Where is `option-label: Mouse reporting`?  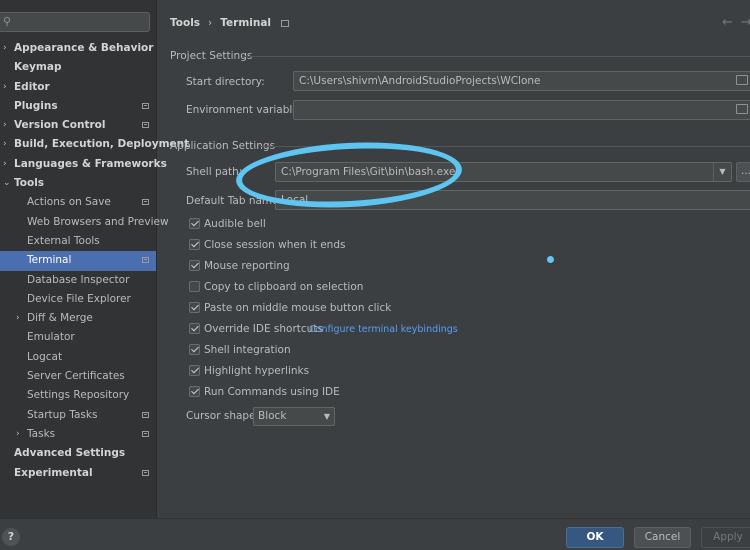
option-label: Mouse reporting is located at coordinates (247, 266).